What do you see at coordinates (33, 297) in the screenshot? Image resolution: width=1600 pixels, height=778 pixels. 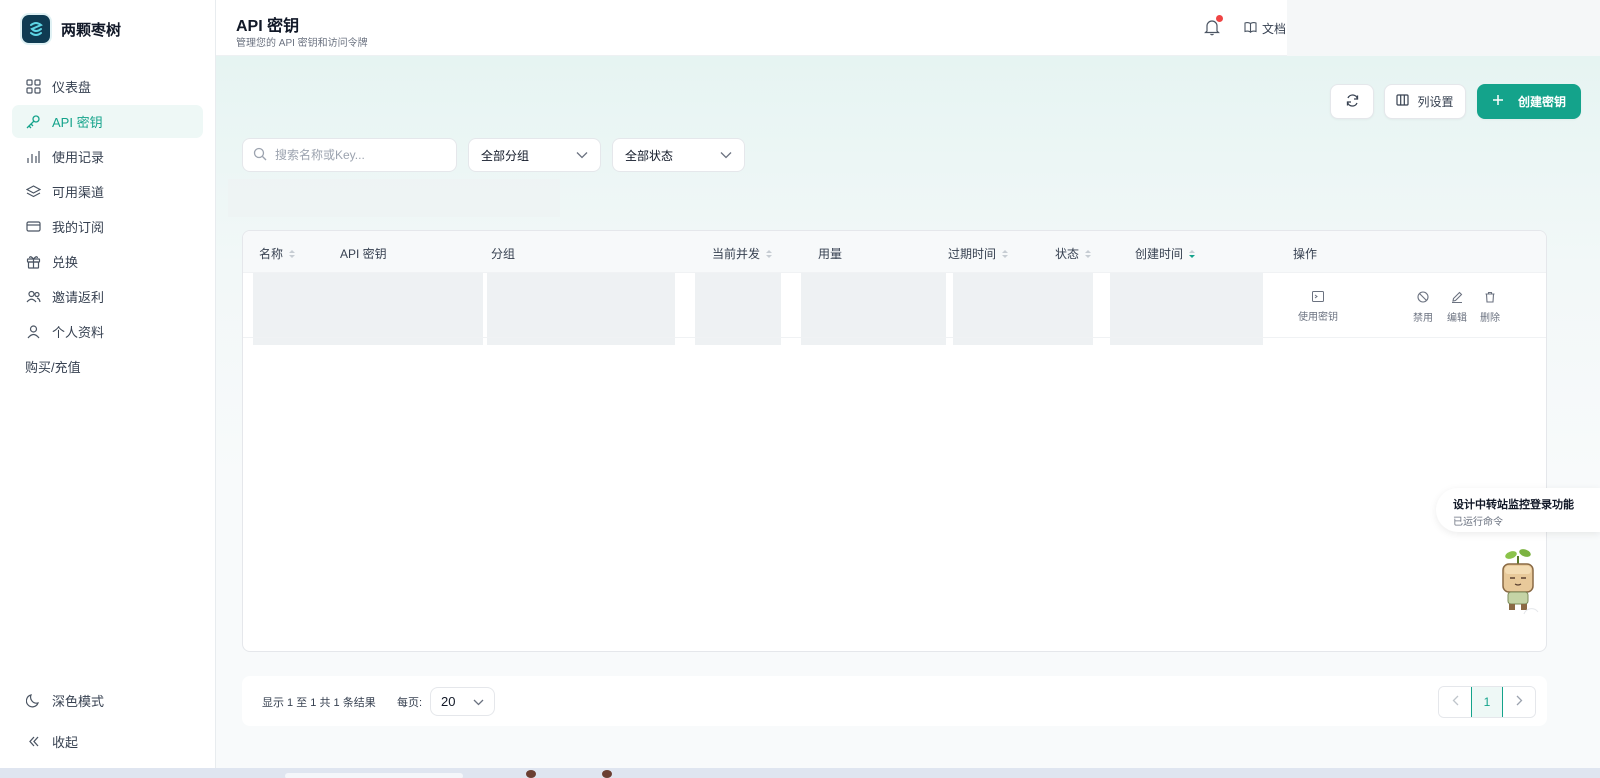 I see `users-icon` at bounding box center [33, 297].